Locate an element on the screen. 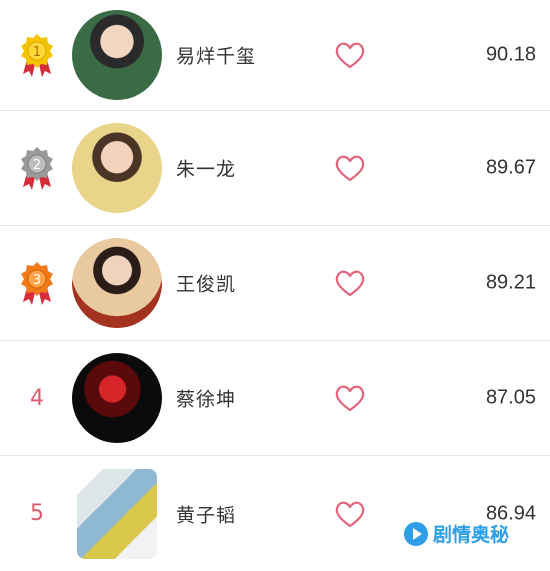 This screenshot has height=571, width=550. score-value: 87.05 is located at coordinates (510, 397).